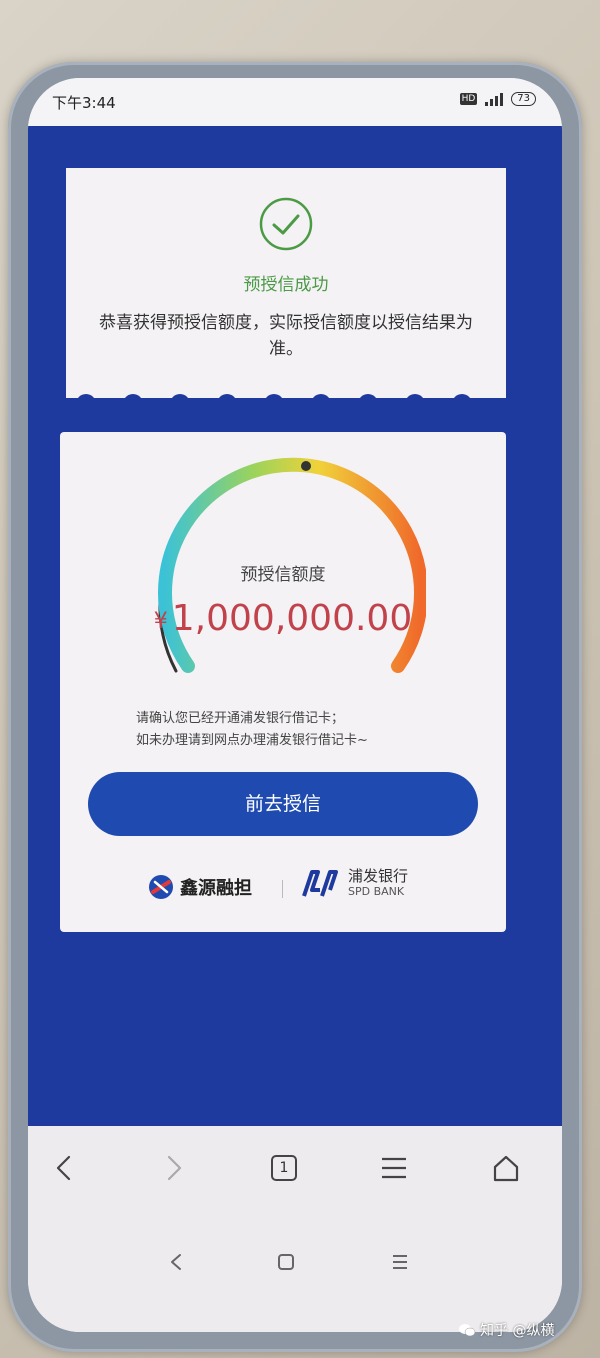 The width and height of the screenshot is (600, 1358). What do you see at coordinates (517, 1331) in the screenshot?
I see `watermark-text: 知乎 @纵横` at bounding box center [517, 1331].